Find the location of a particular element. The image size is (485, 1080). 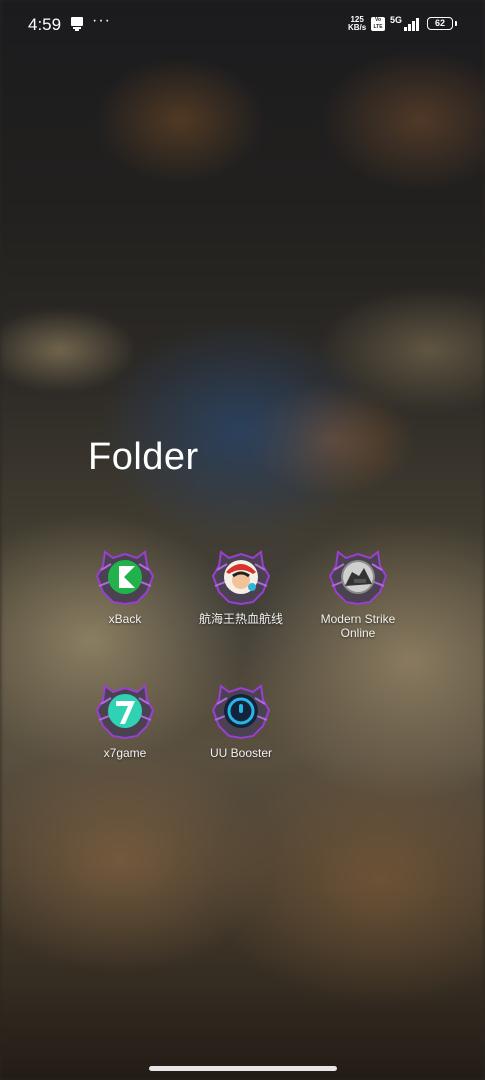

app-one-piece: 航海王热血航线 is located at coordinates (241, 586).